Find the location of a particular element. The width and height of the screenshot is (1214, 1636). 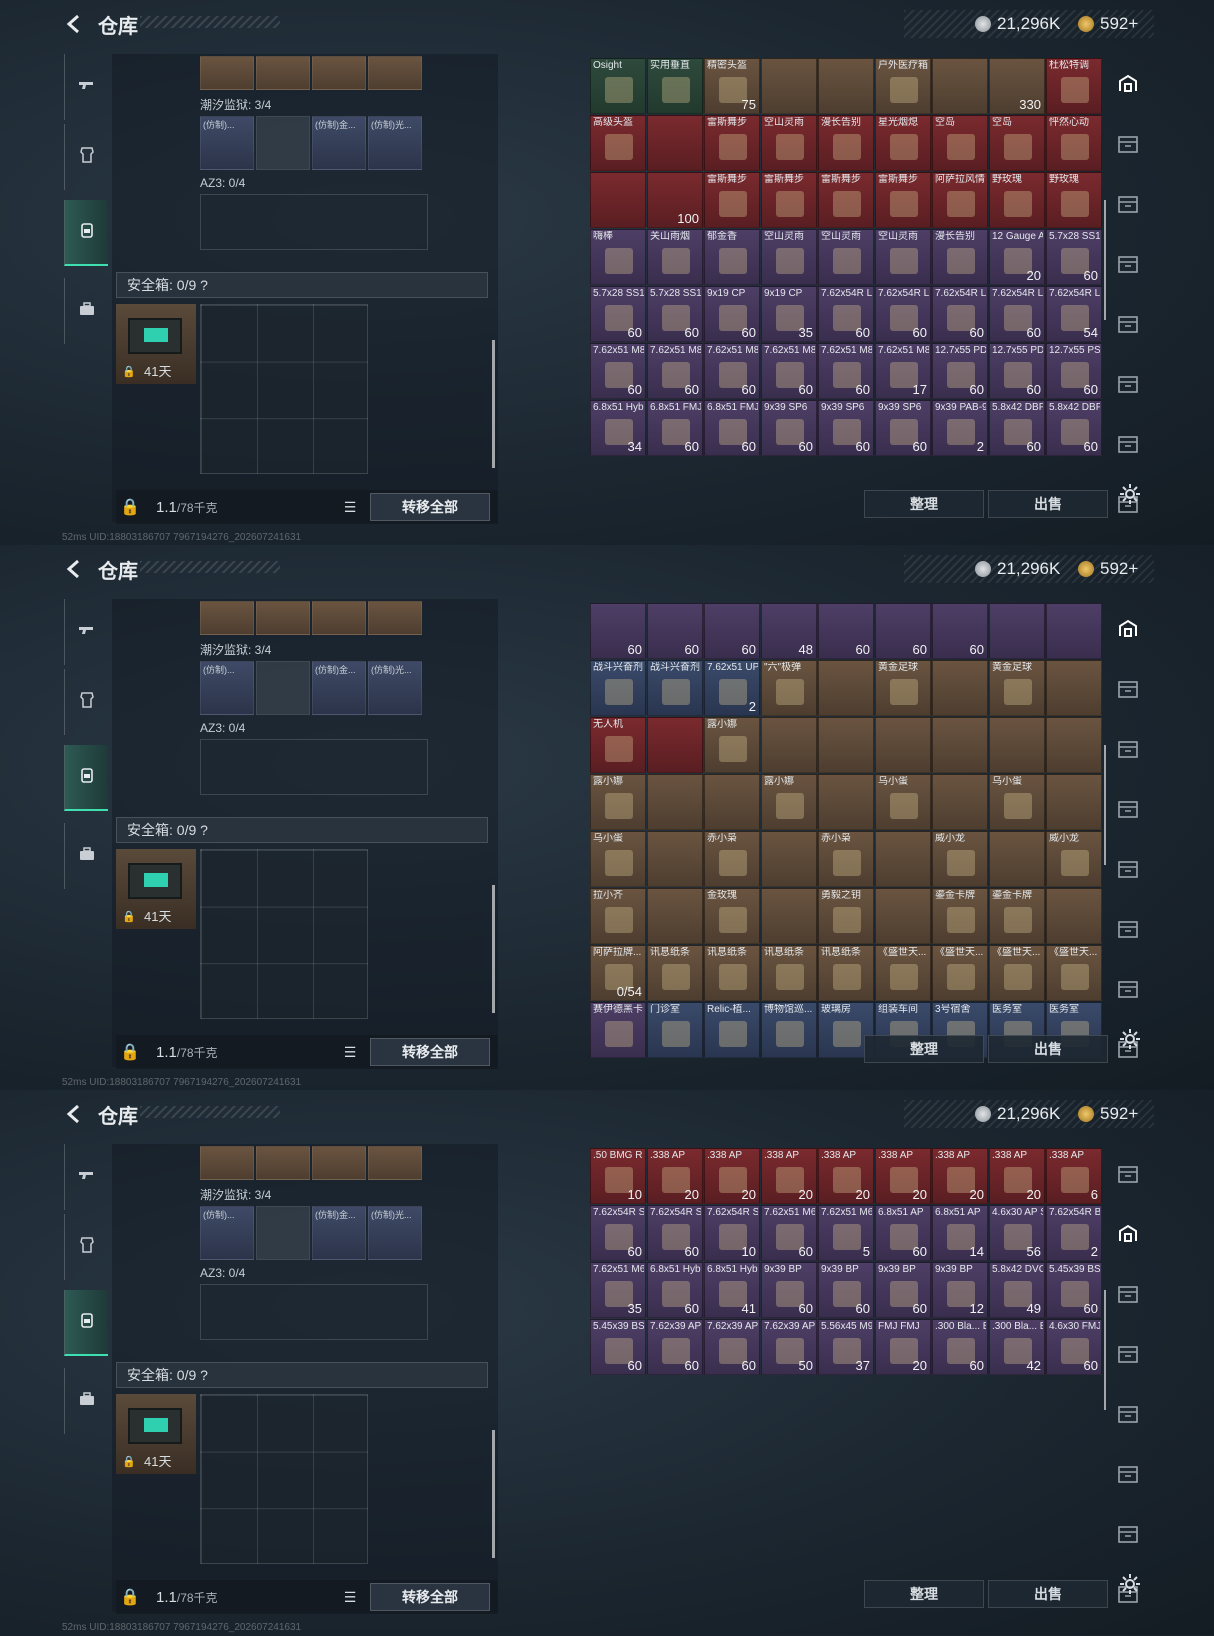

tab-backpack is located at coordinates (86, 233).